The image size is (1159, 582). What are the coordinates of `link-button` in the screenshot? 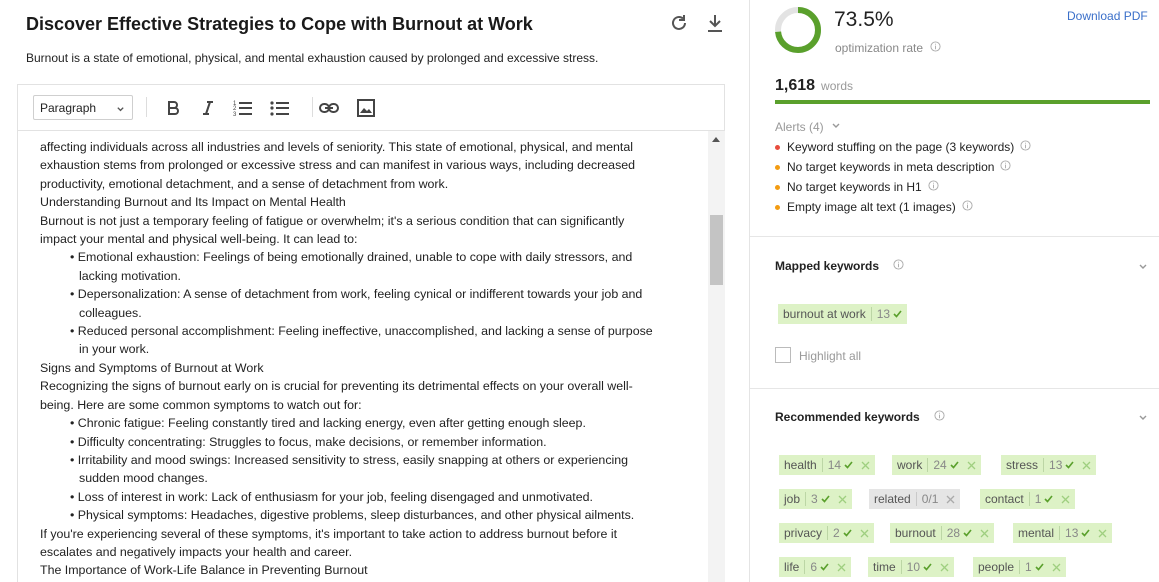 It's located at (329, 108).